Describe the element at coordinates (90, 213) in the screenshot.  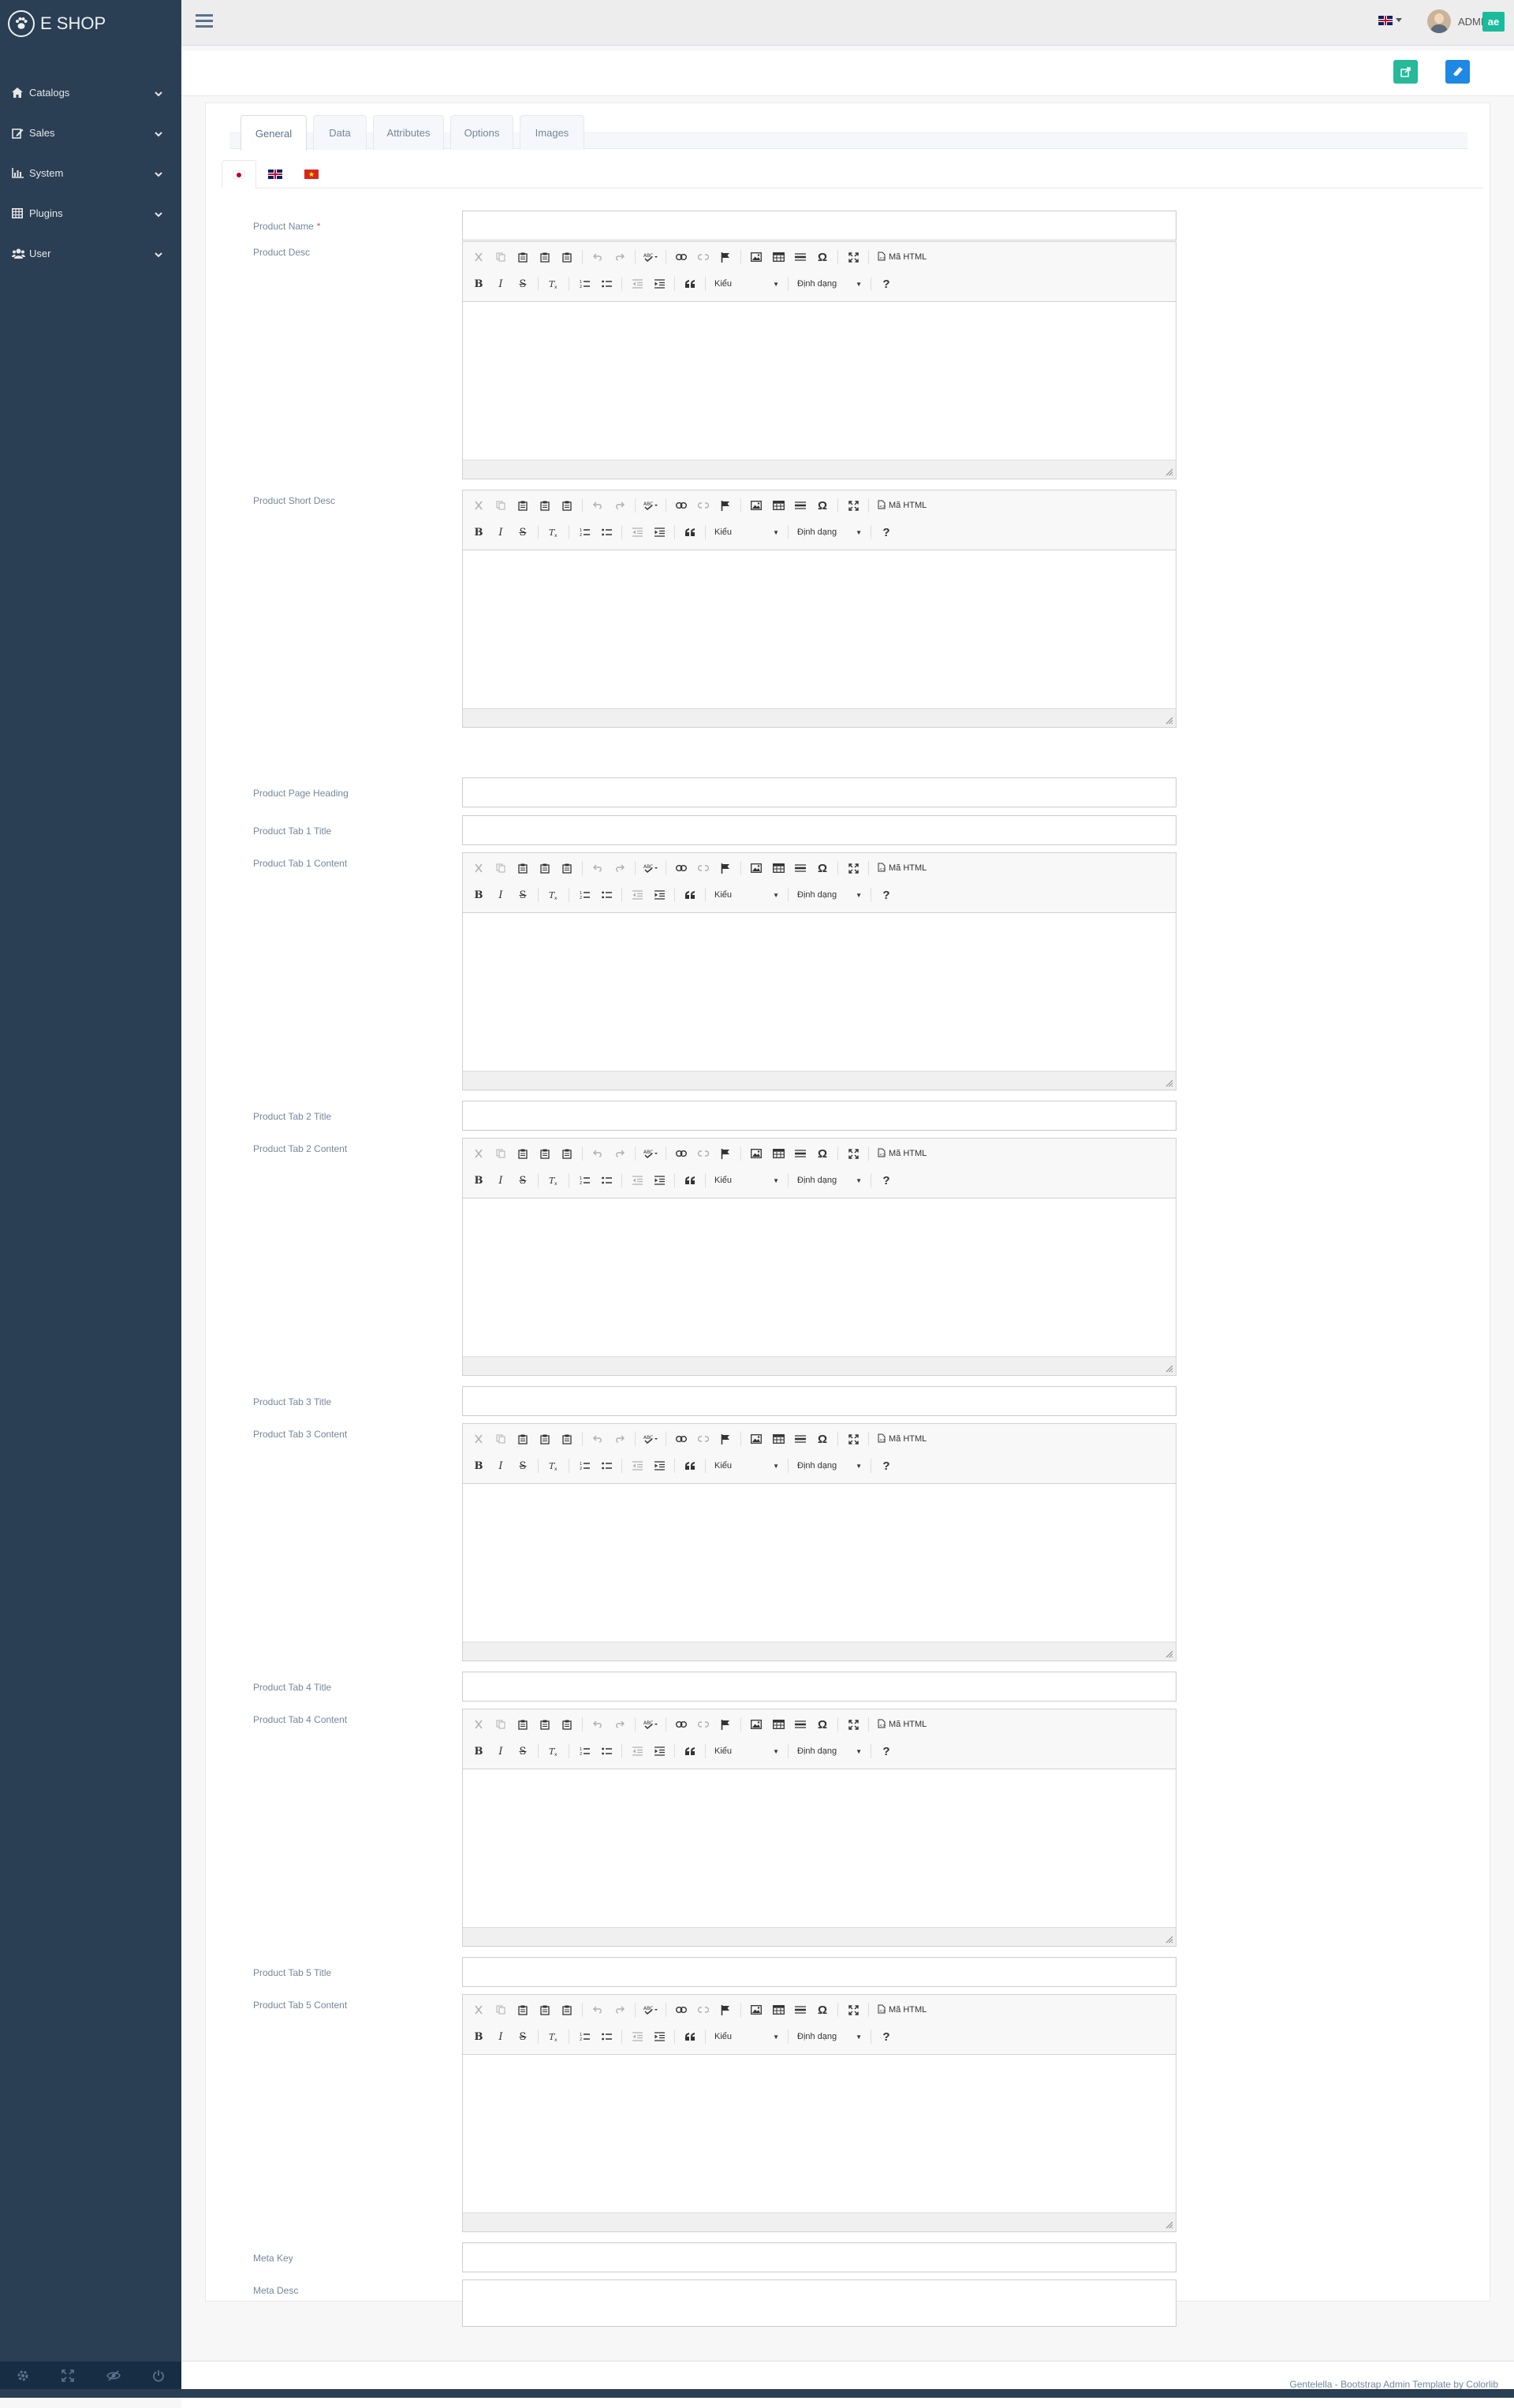
I see `sidebar-item-plugins: Plugins` at that location.